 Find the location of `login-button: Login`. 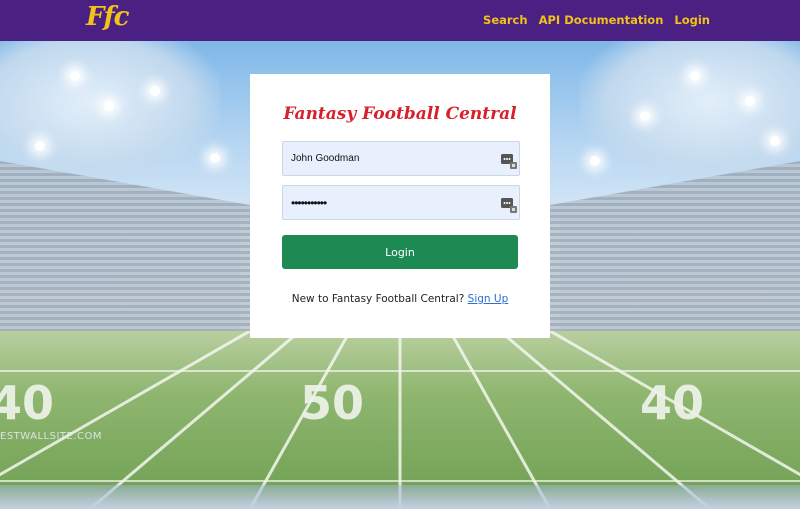

login-button: Login is located at coordinates (400, 252).